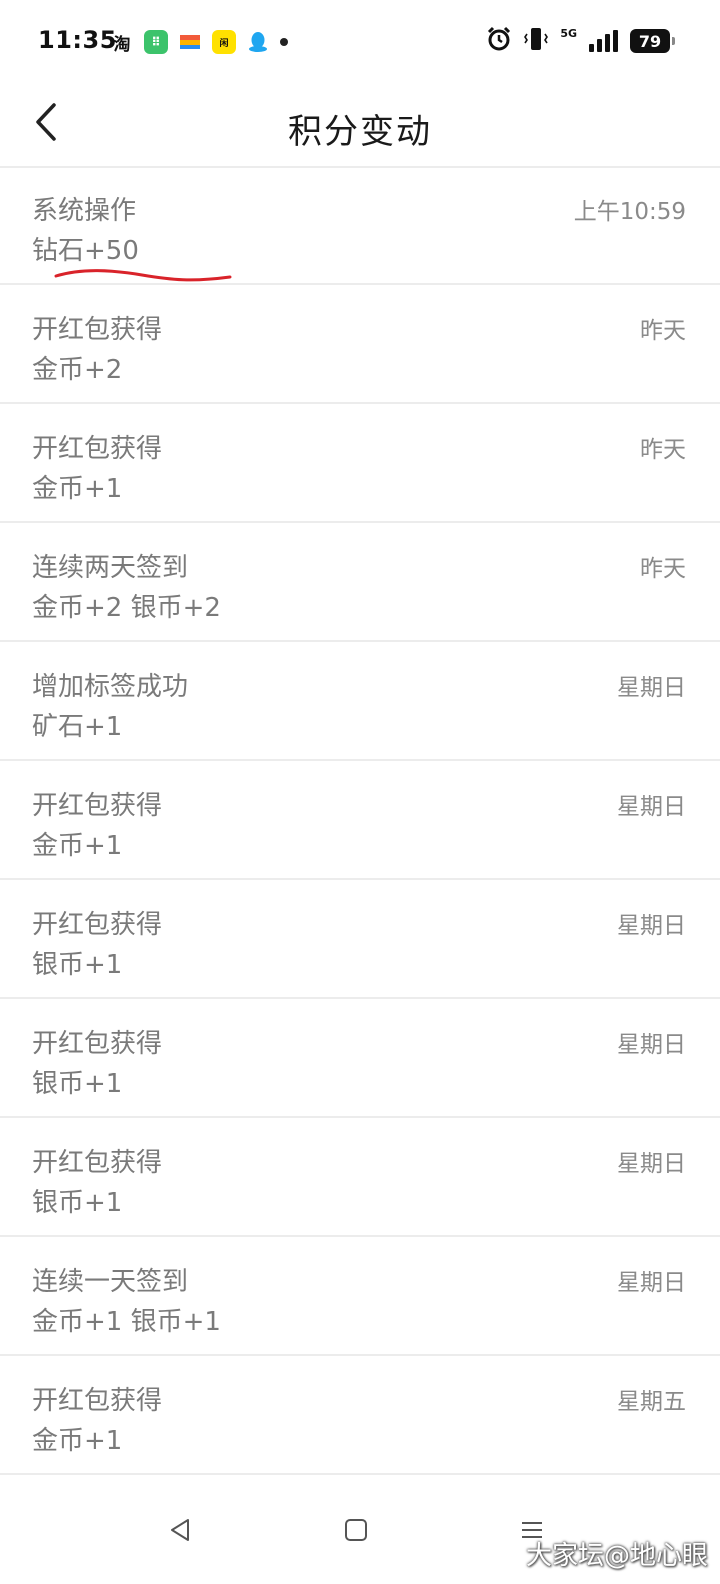 The image size is (720, 1584). What do you see at coordinates (85, 251) in the screenshot?
I see `record-detail: 钻石+50` at bounding box center [85, 251].